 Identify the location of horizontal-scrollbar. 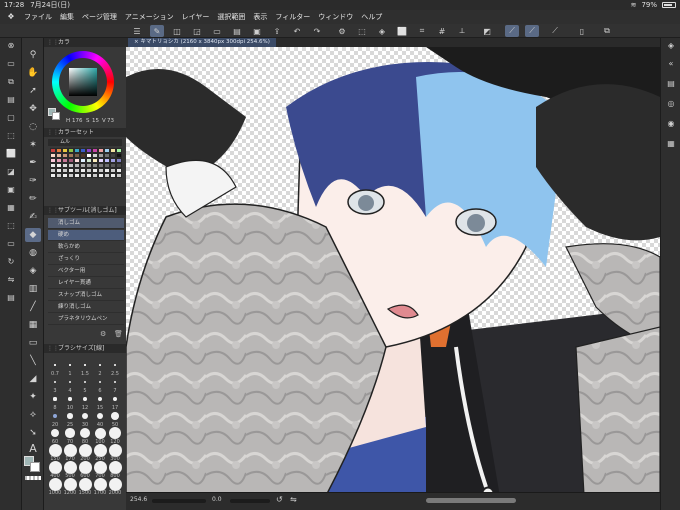
(471, 500).